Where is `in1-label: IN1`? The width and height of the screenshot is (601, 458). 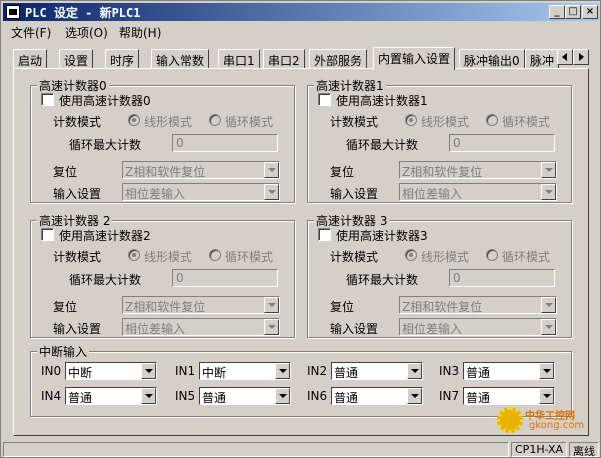 in1-label: IN1 is located at coordinates (185, 371).